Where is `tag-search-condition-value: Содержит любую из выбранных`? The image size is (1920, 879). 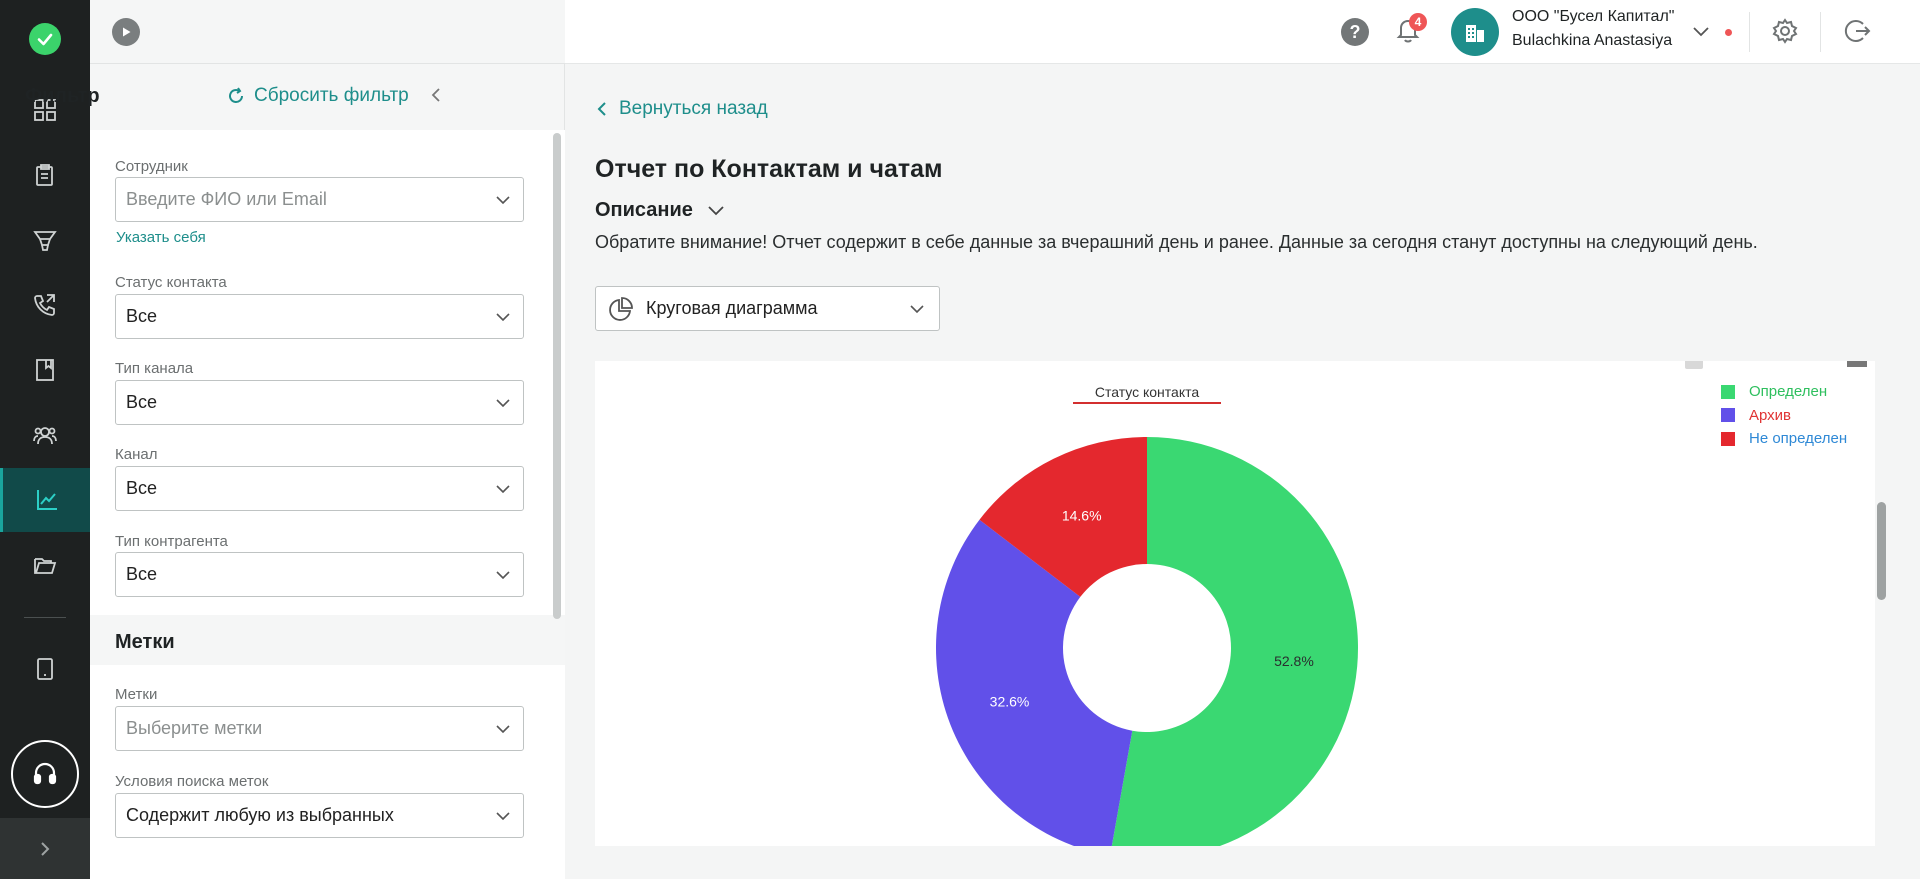 tag-search-condition-value: Содержит любую из выбранных is located at coordinates (260, 815).